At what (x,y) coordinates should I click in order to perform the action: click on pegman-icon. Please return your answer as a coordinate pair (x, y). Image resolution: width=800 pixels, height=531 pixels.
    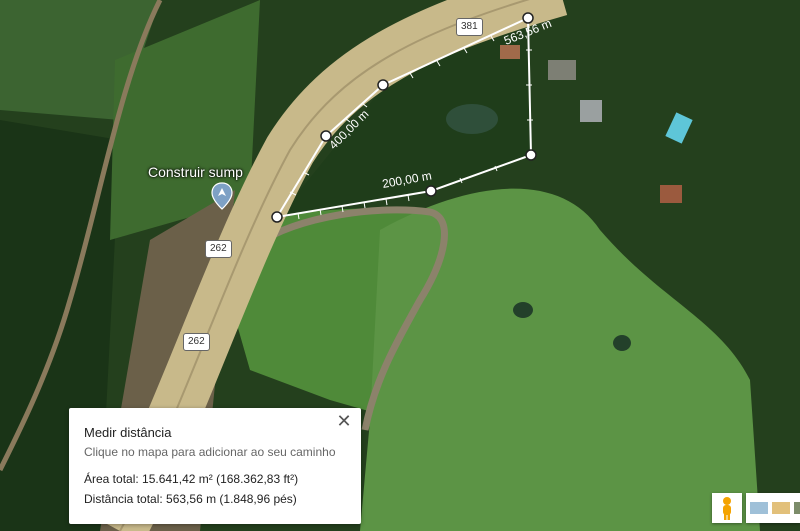
    Looking at the image, I should click on (727, 508).